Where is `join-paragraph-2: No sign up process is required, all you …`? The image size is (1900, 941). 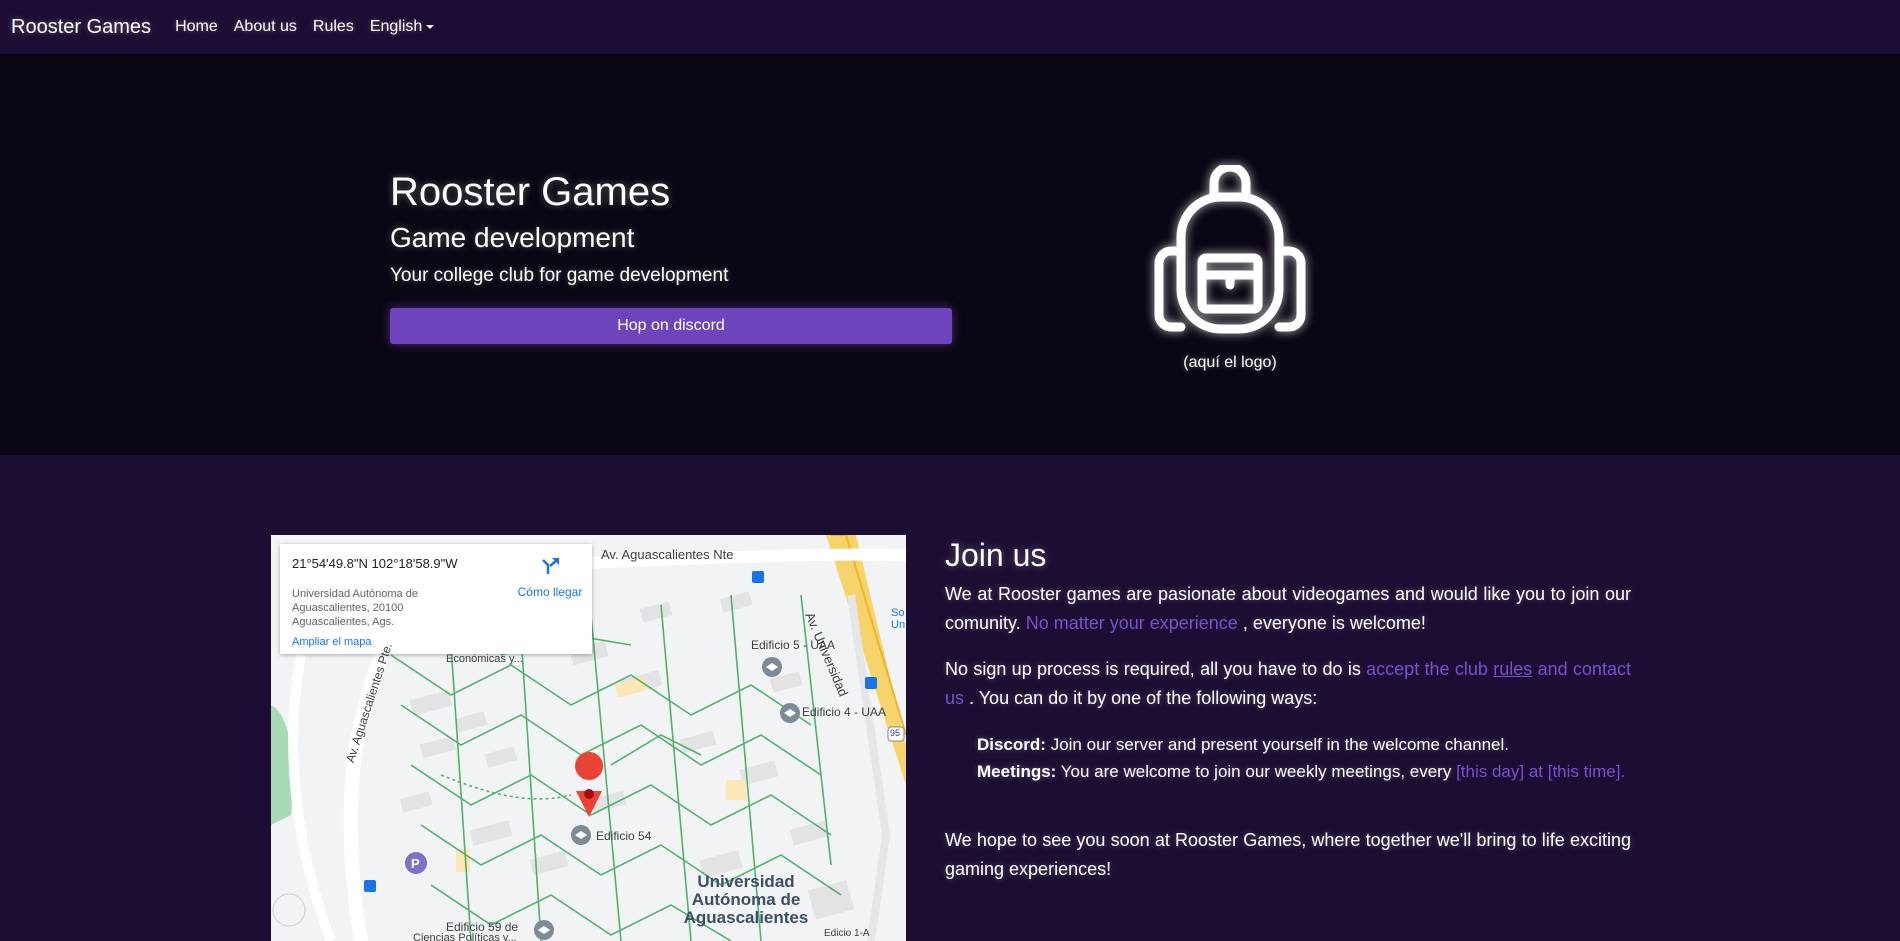
join-paragraph-2: No sign up process is required, all you … is located at coordinates (1288, 684).